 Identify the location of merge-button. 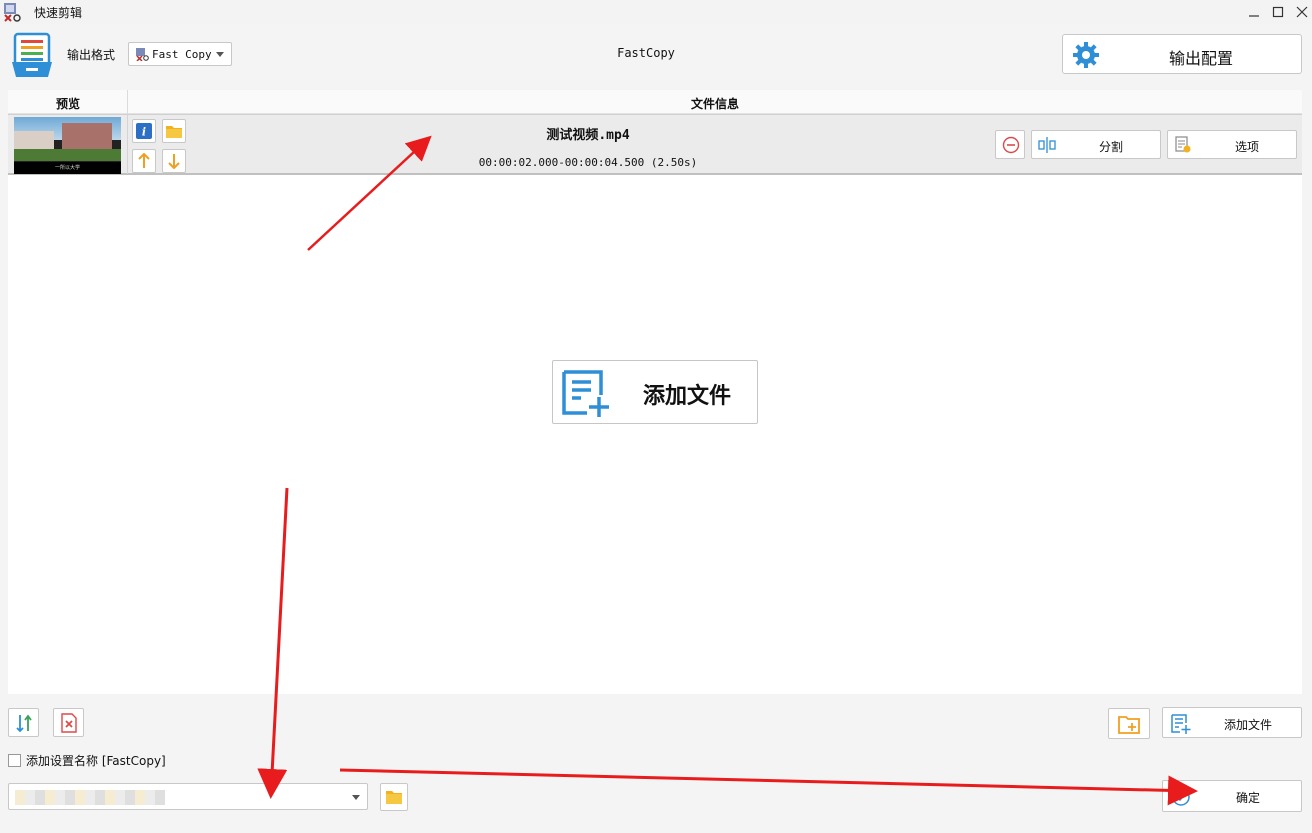
(23, 722).